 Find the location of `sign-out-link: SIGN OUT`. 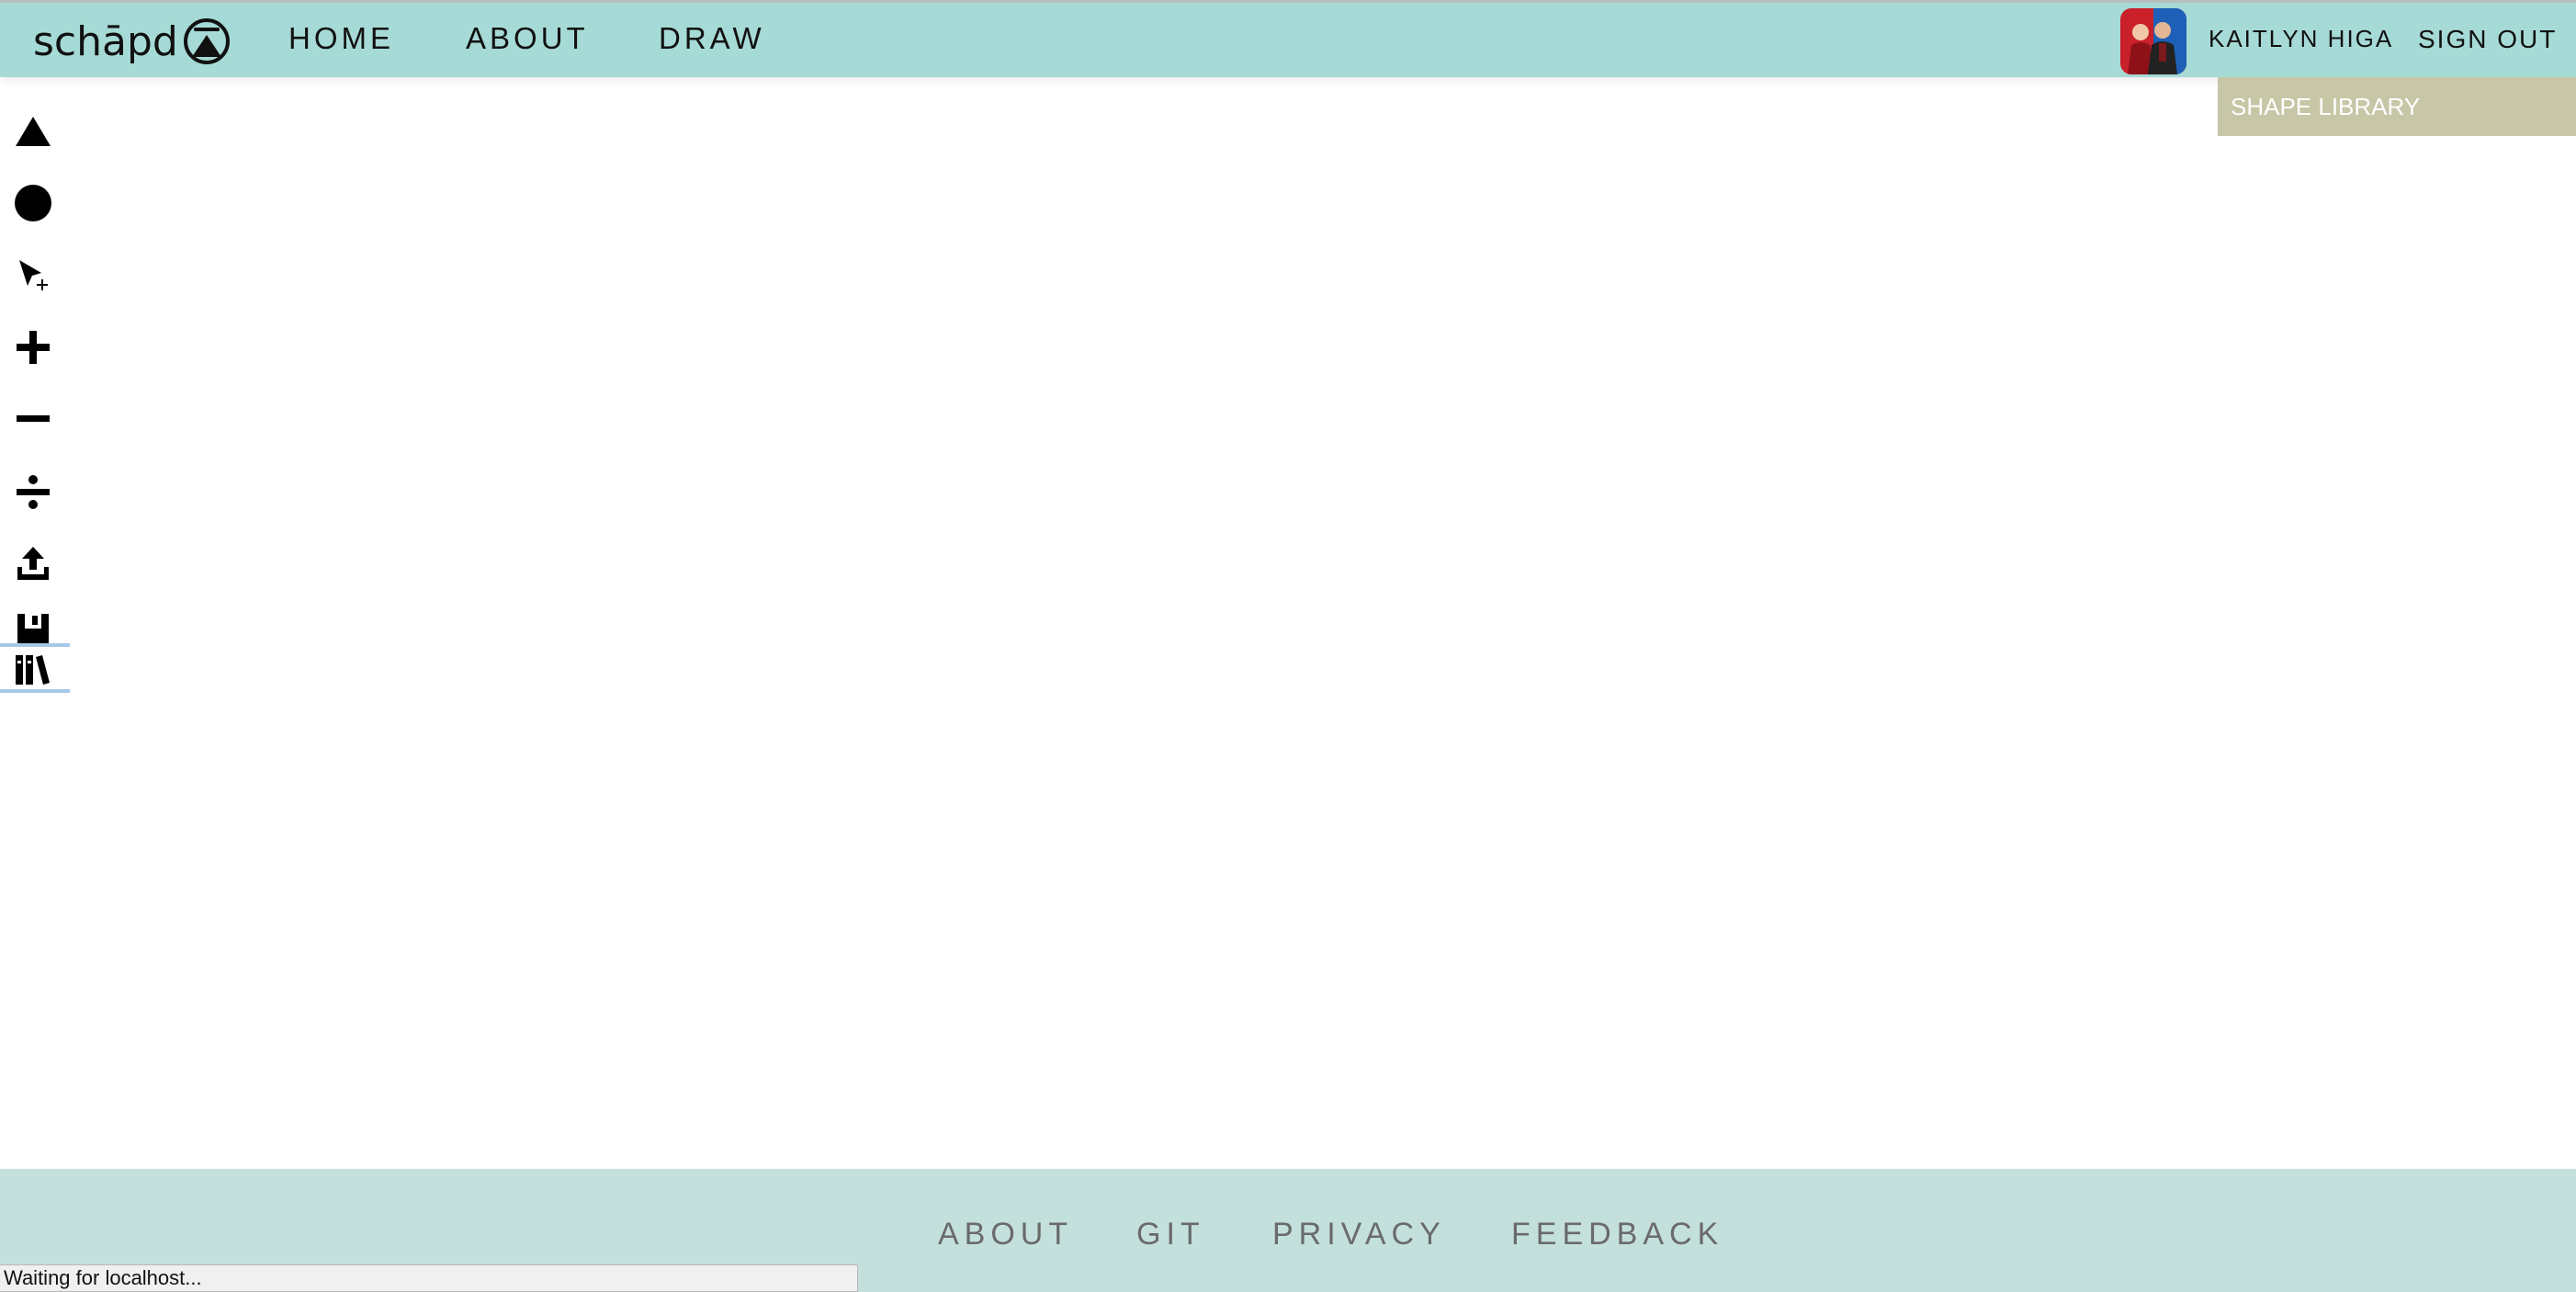

sign-out-link: SIGN OUT is located at coordinates (2487, 39).